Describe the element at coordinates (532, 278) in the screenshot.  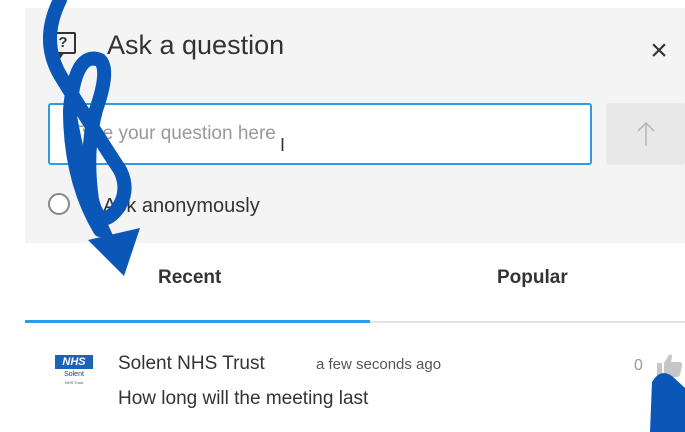
I see `tab-popular: Popular` at that location.